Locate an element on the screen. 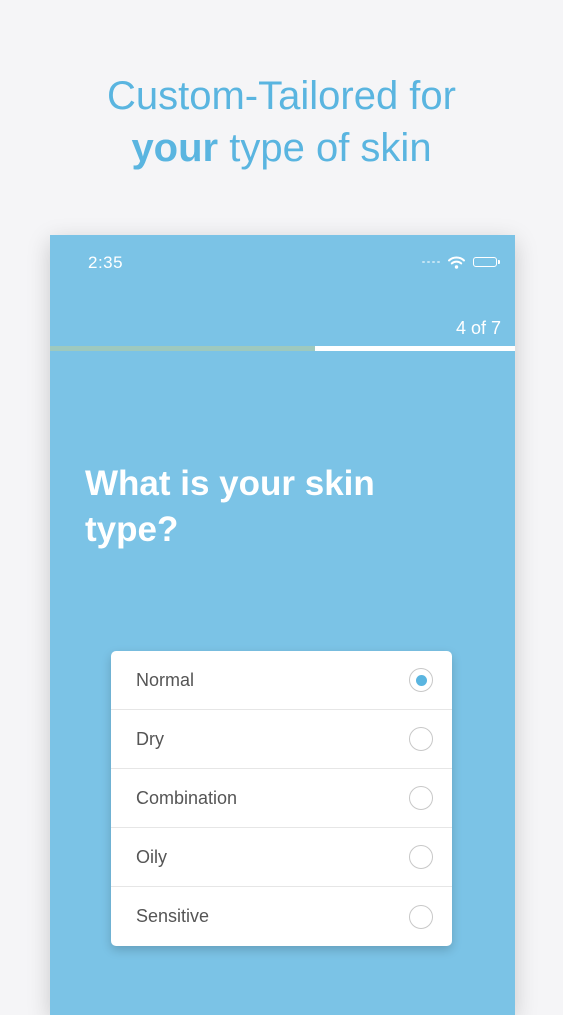 This screenshot has width=563, height=1015. status-time: 2:35 is located at coordinates (106, 262).